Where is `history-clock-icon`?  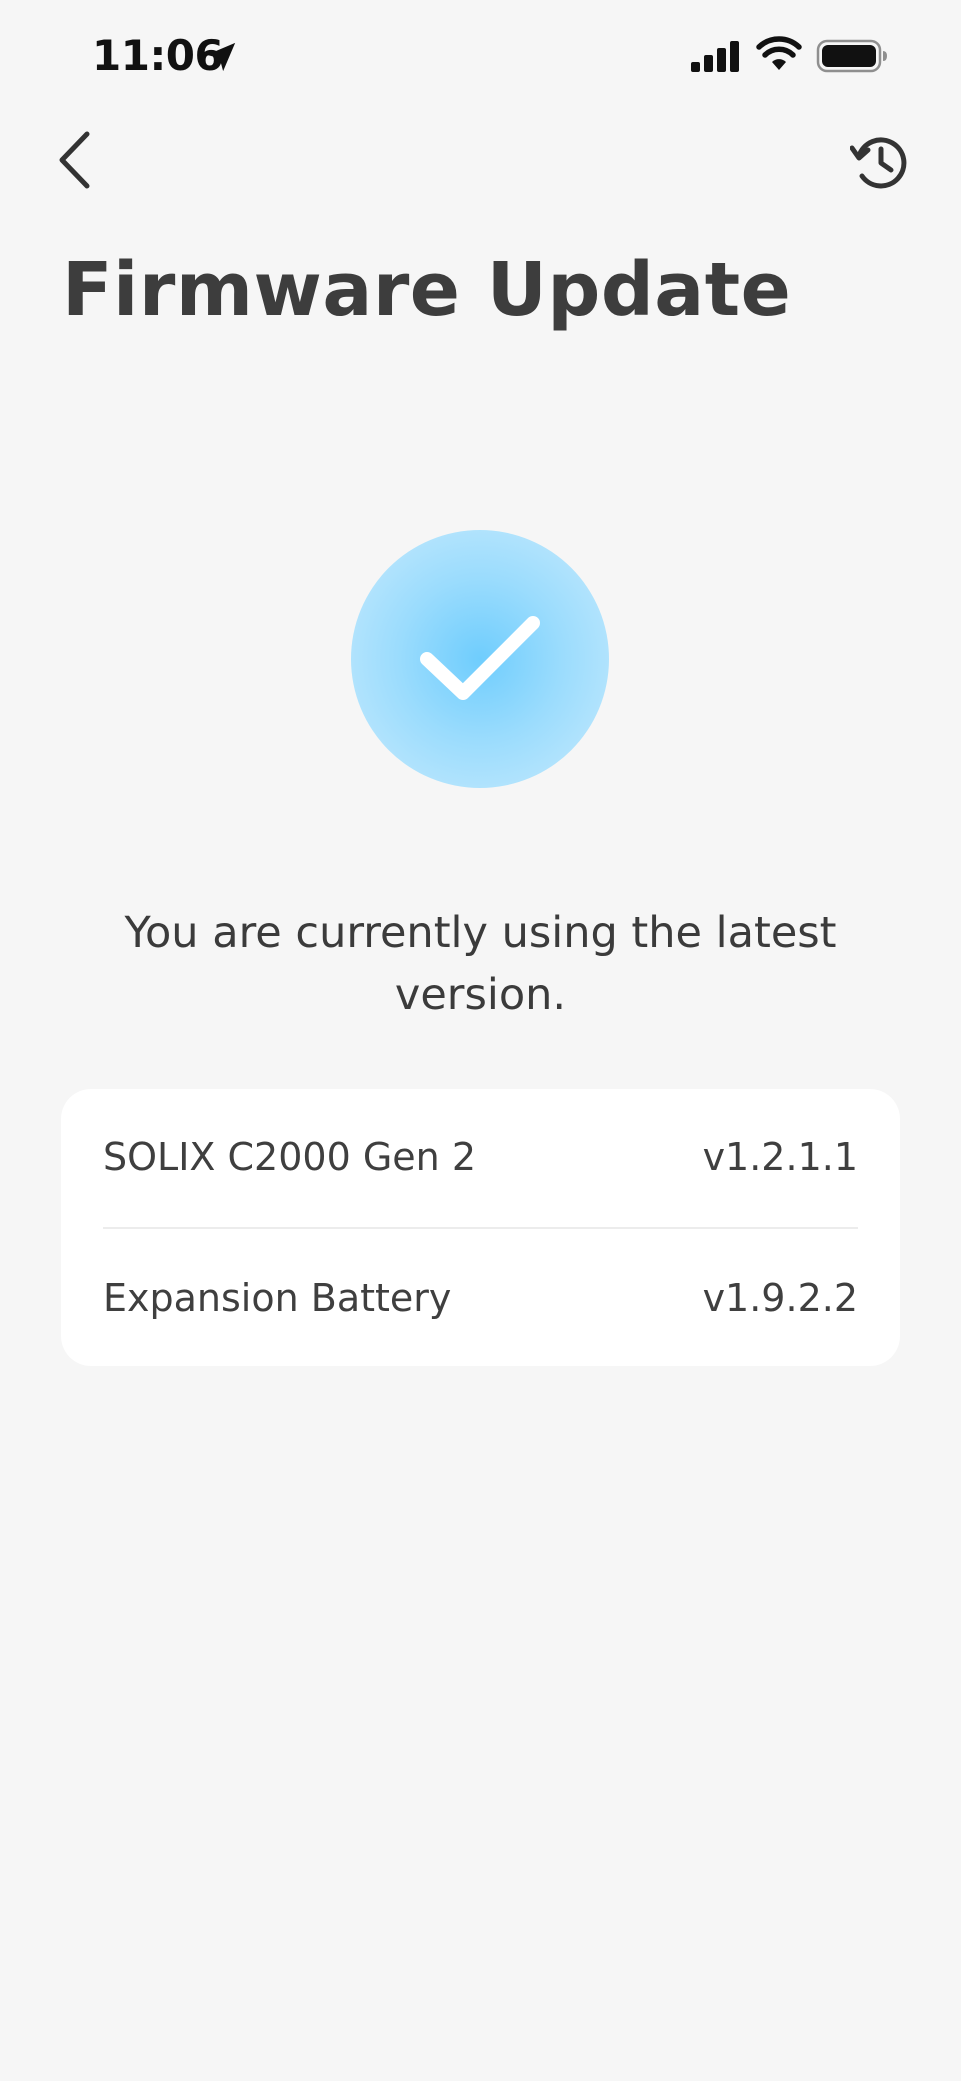 history-clock-icon is located at coordinates (878, 163).